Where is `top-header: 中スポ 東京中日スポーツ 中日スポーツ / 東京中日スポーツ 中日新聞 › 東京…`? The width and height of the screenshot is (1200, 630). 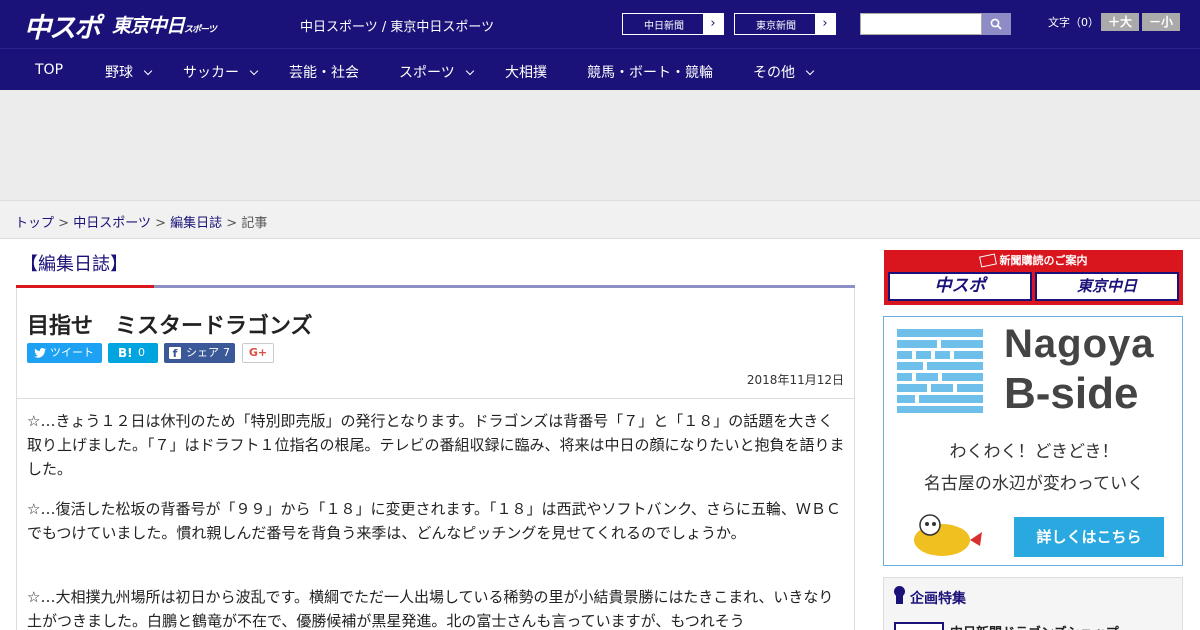 top-header: 中スポ 東京中日スポーツ 中日スポーツ / 東京中日スポーツ 中日新聞 › 東京… is located at coordinates (600, 24).